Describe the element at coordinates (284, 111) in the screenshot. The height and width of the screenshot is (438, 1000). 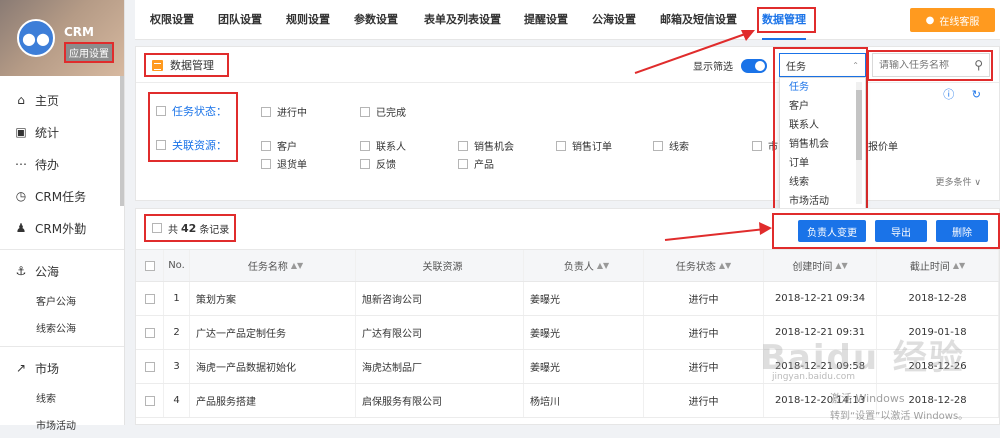
I see `status-option-in-progress: 进行中` at that location.